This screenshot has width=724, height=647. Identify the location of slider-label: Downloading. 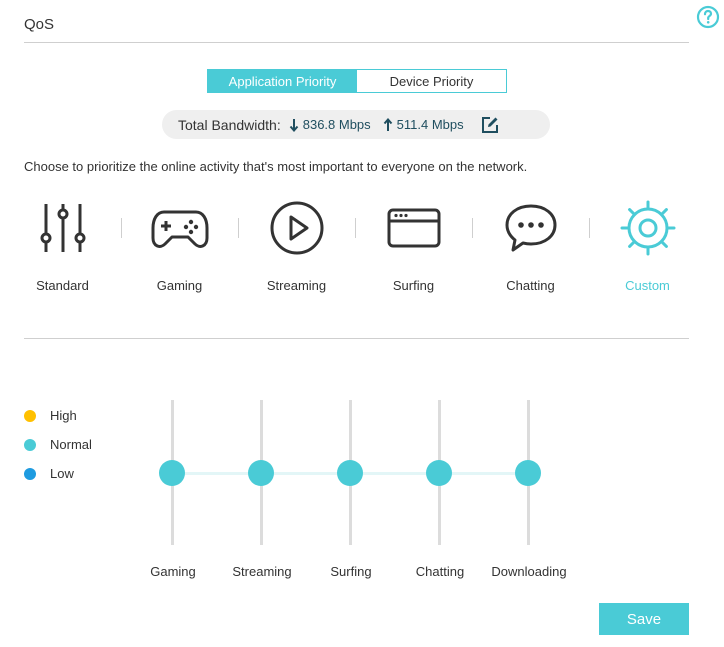
(529, 571).